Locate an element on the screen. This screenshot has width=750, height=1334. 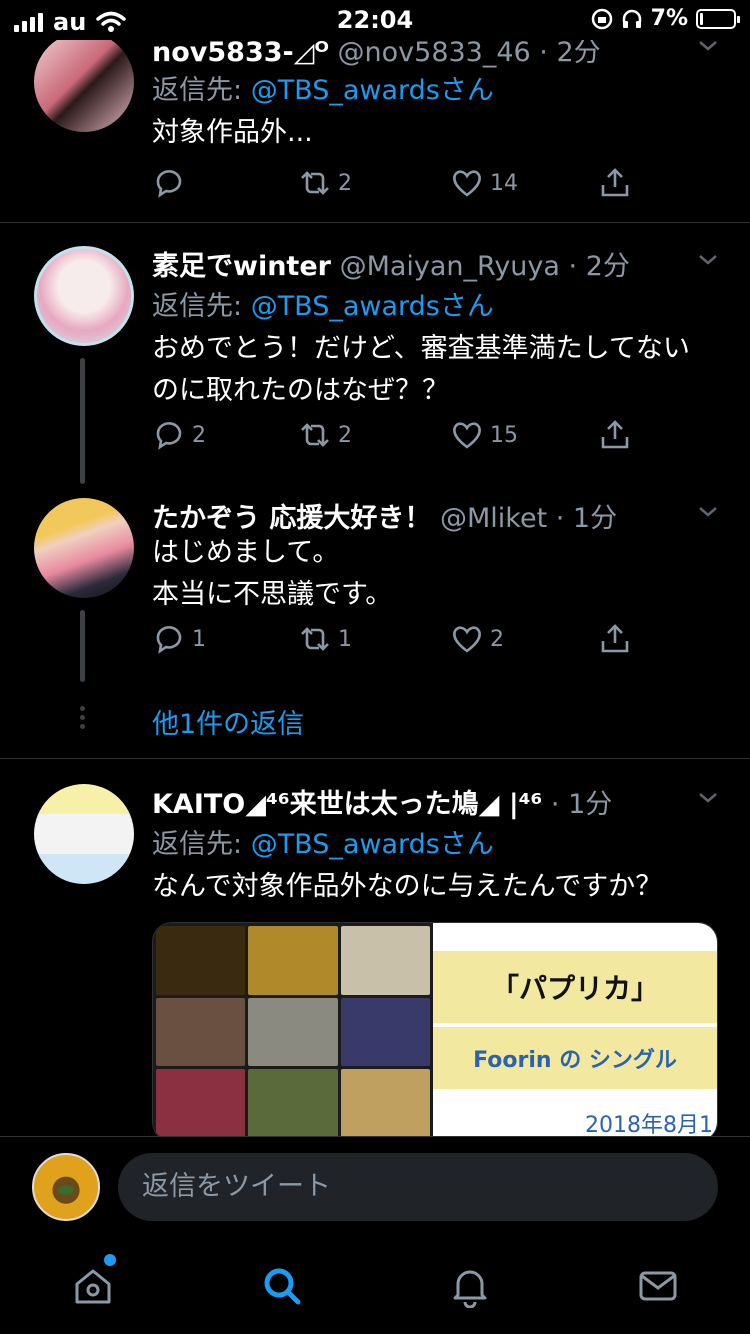
media-image is located at coordinates (293, 1032).